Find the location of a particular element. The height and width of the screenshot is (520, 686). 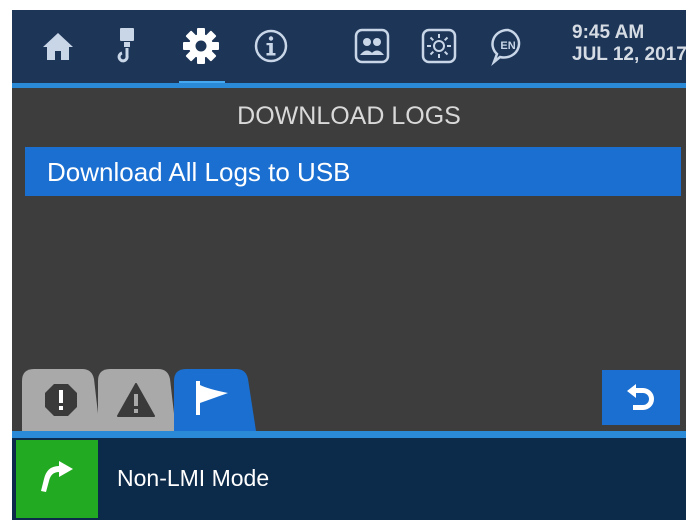

info-icon is located at coordinates (271, 46).